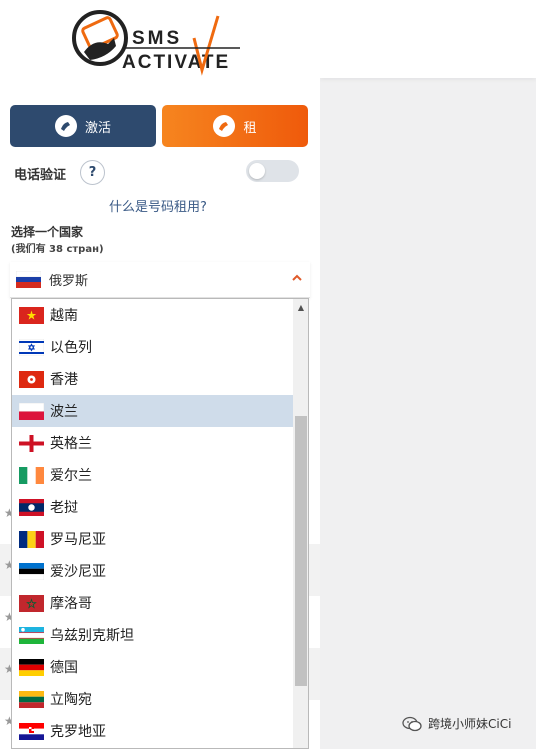 The width and height of the screenshot is (536, 749). I want to click on morocco-flag-icon, so click(31, 603).